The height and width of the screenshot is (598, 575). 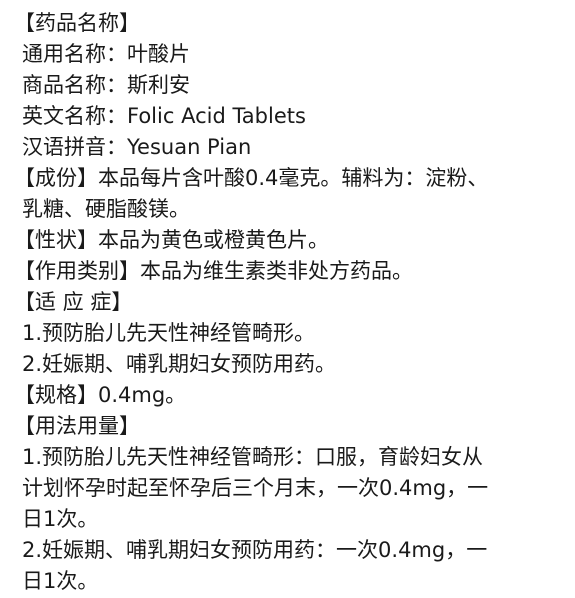 What do you see at coordinates (255, 488) in the screenshot?
I see `dosage-item-continued: 计划怀孕时起至怀孕后三个月末，一次0.4mg，一` at bounding box center [255, 488].